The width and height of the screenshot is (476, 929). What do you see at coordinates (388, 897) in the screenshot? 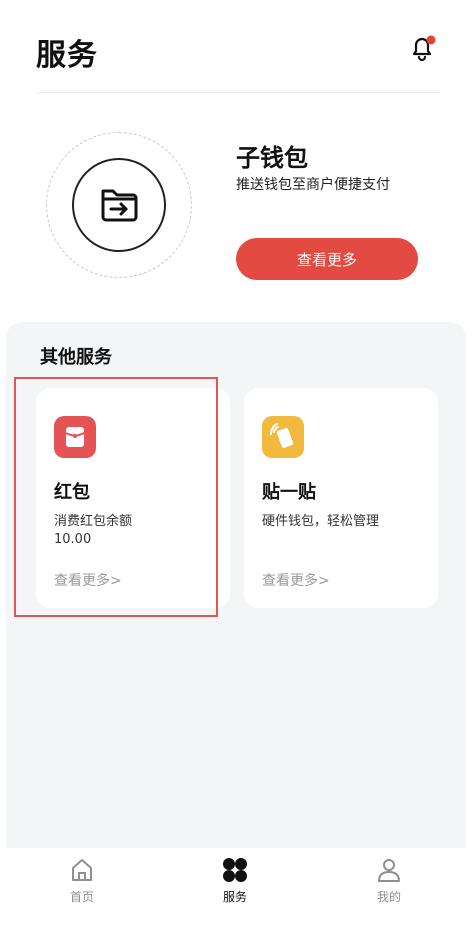
I see `tab-label: 我的` at bounding box center [388, 897].